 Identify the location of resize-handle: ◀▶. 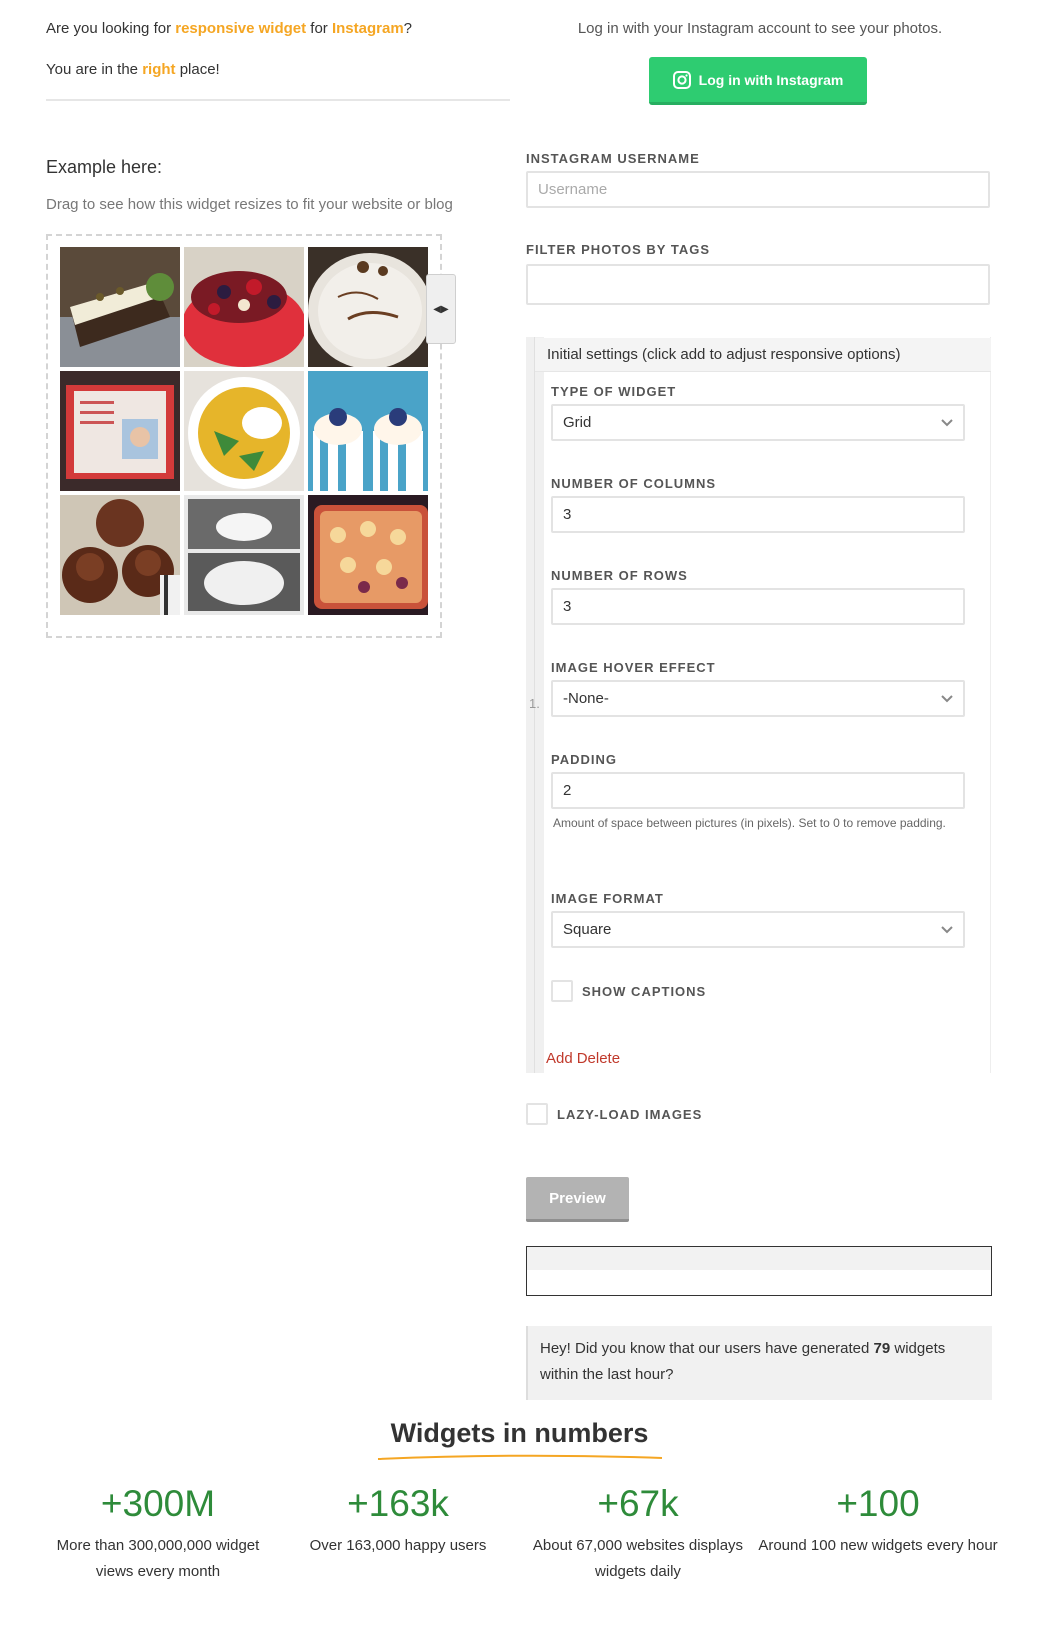
(441, 309).